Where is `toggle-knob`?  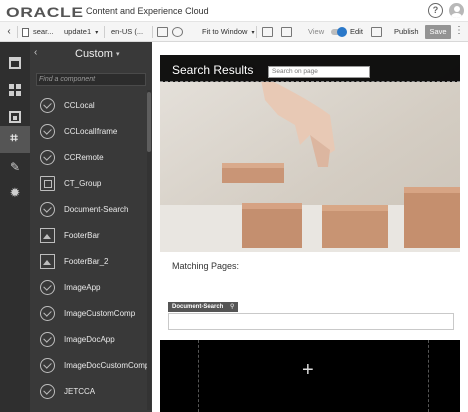 toggle-knob is located at coordinates (342, 32).